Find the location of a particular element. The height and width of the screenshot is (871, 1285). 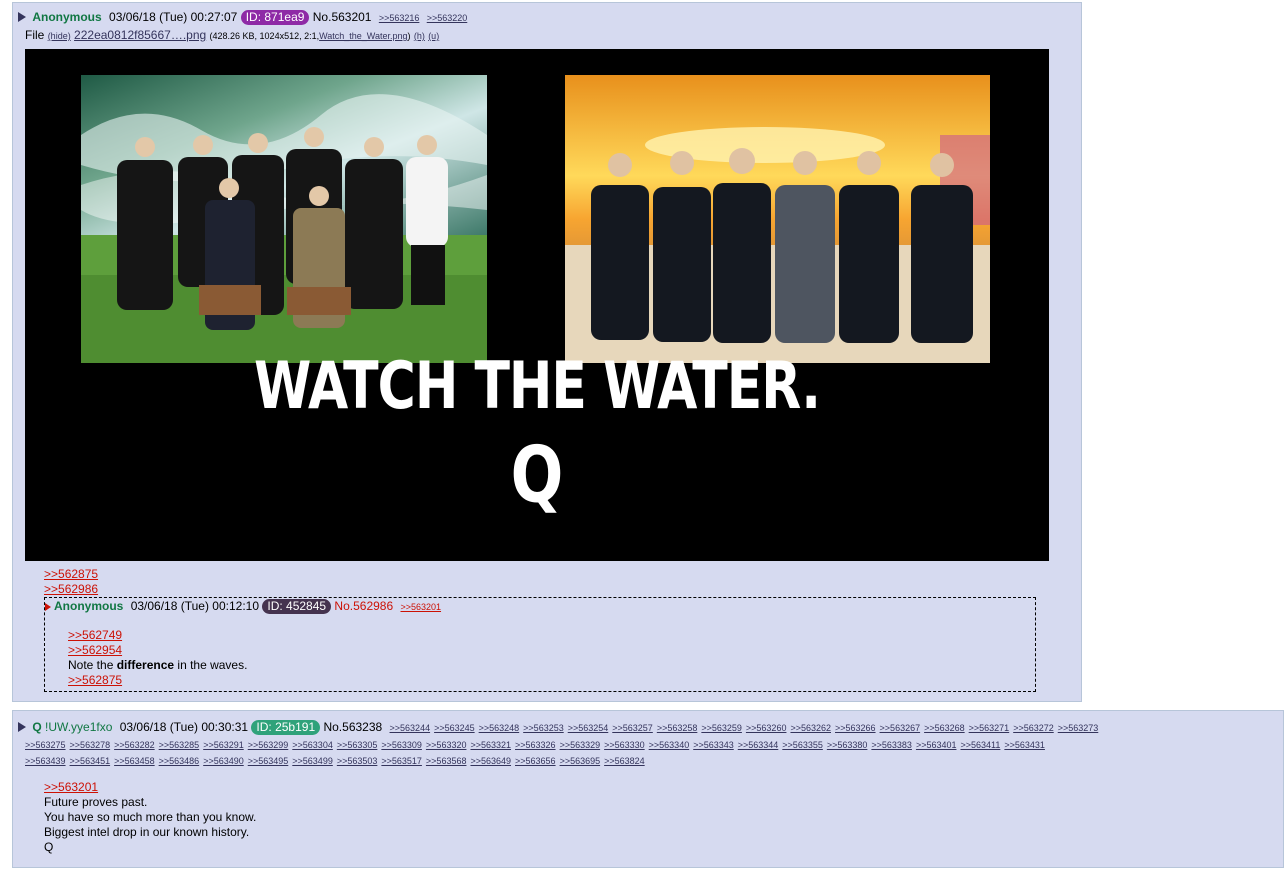

backlink: >>563278 is located at coordinates (90, 745).